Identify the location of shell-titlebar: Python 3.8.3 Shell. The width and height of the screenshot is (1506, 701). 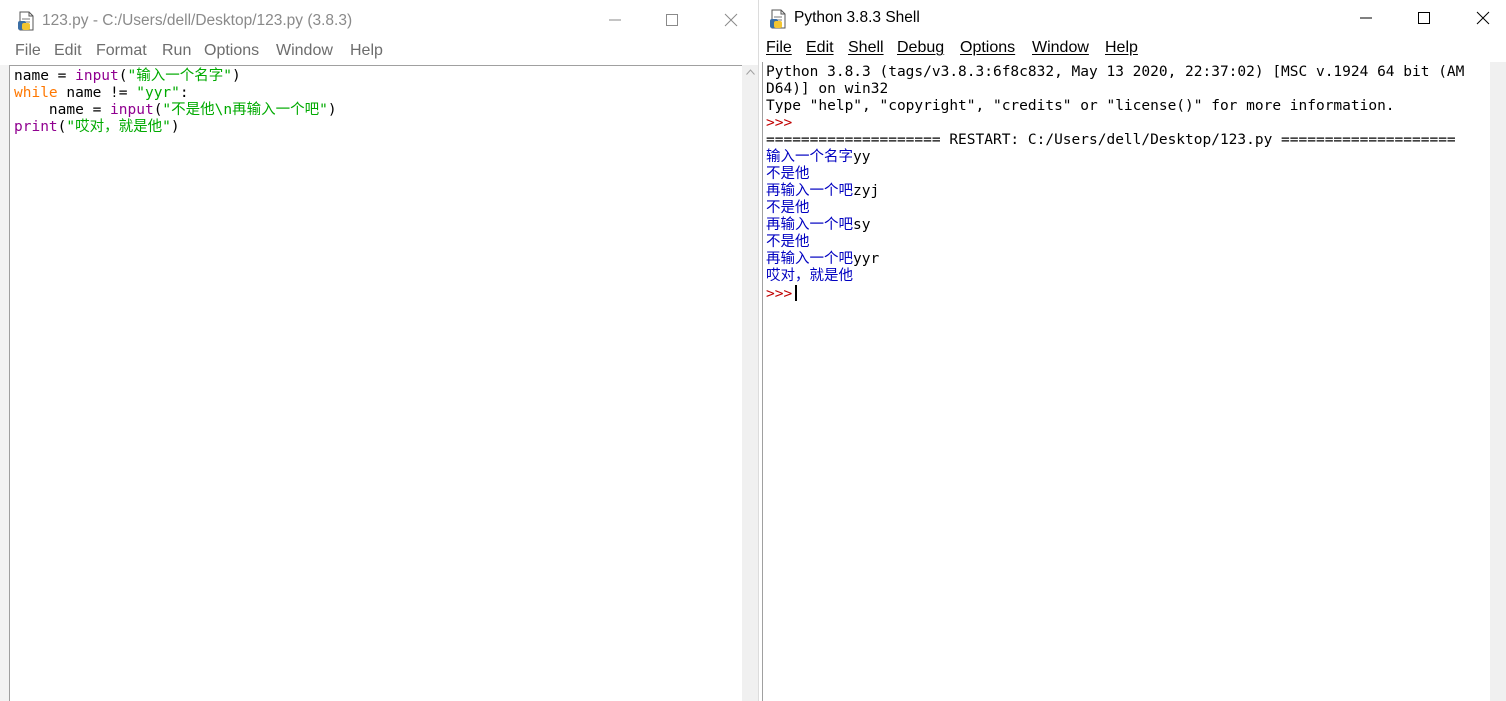
(1132, 19).